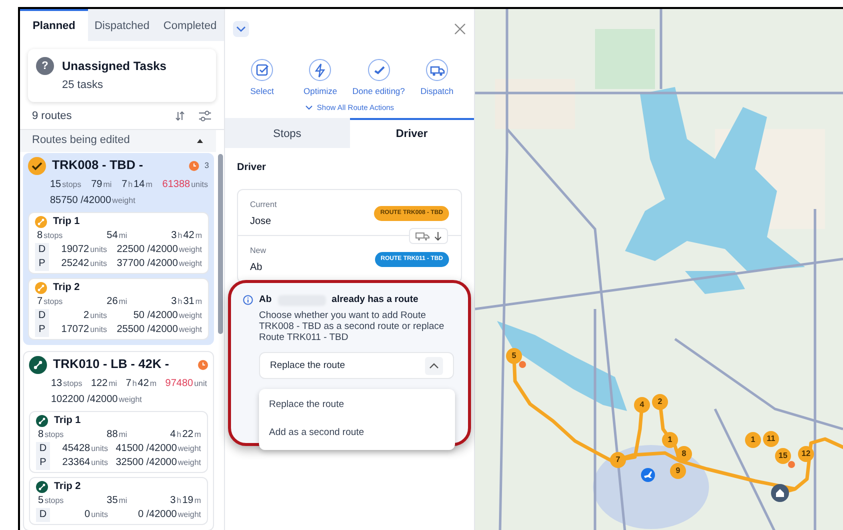 This screenshot has height=530, width=843. Describe the element at coordinates (248, 300) in the screenshot. I see `info-icon` at that location.